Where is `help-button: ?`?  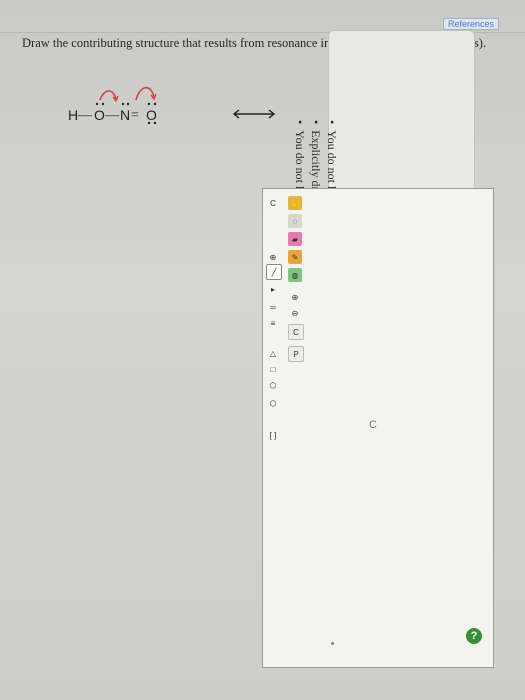 help-button: ? is located at coordinates (474, 636).